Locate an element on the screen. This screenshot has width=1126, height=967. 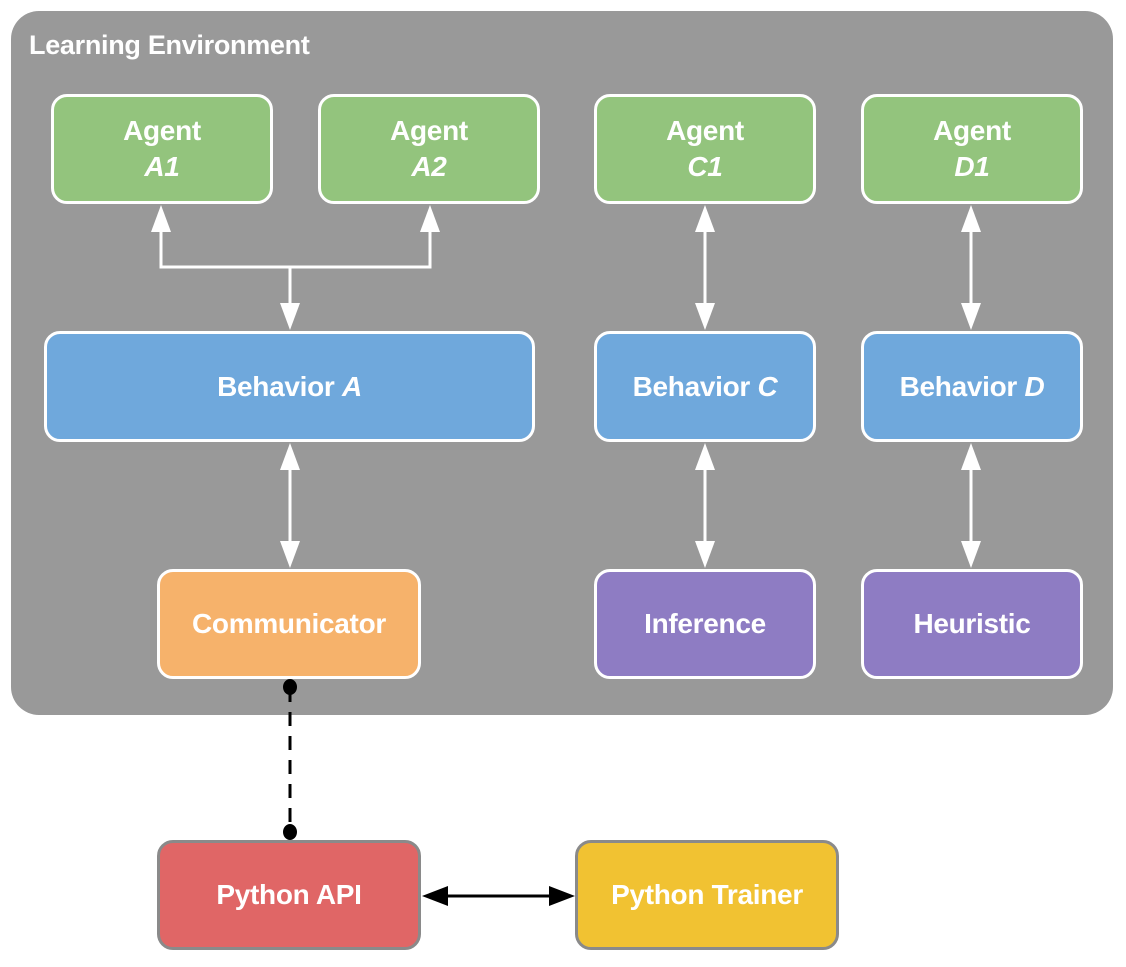
arrow-right-python-trainer is located at coordinates (562, 896).